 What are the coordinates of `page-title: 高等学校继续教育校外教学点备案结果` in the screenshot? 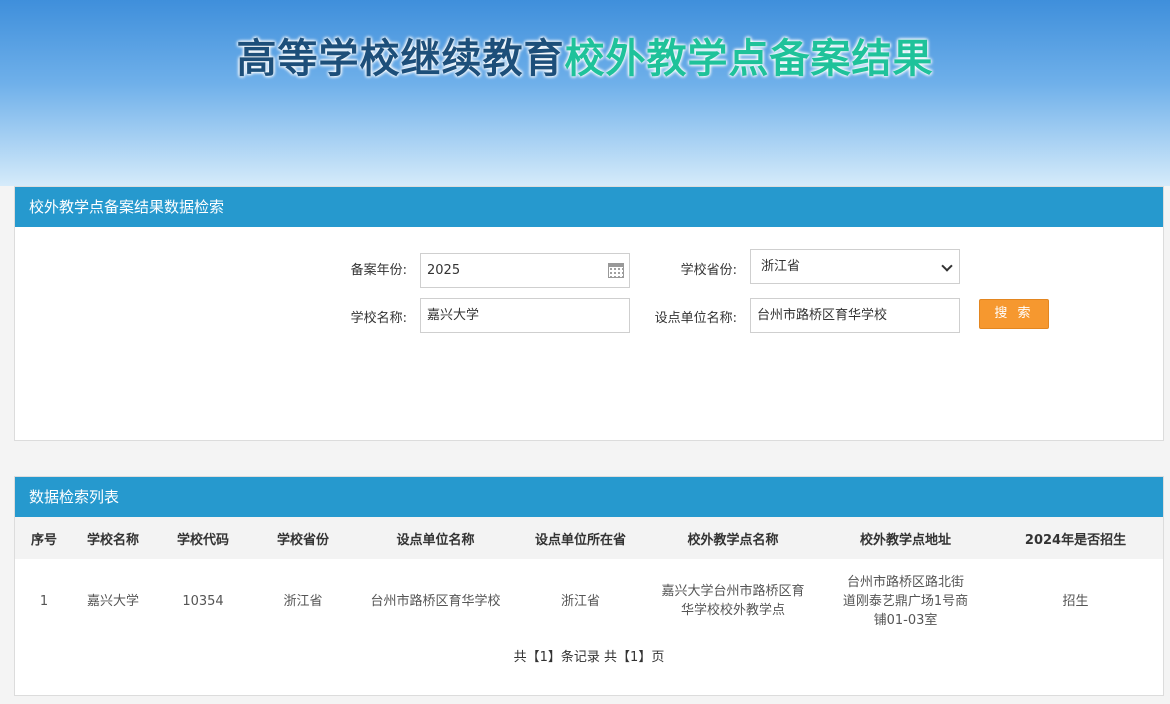 It's located at (585, 55).